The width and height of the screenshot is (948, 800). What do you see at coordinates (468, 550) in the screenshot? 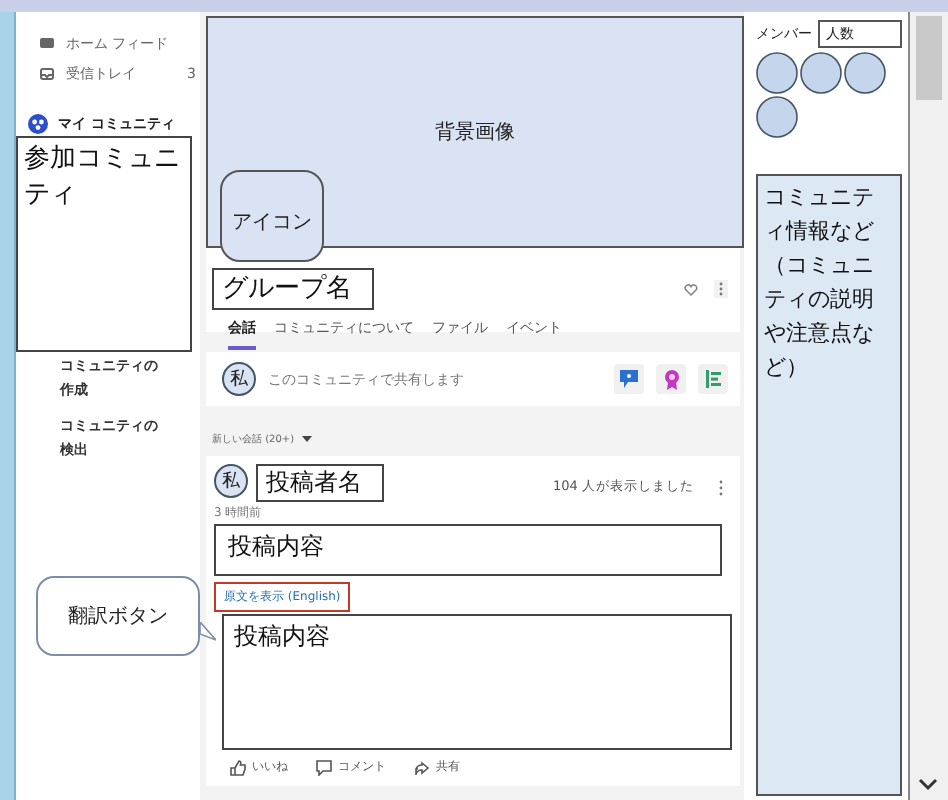
I see `post-content-box: 投稿内容` at bounding box center [468, 550].